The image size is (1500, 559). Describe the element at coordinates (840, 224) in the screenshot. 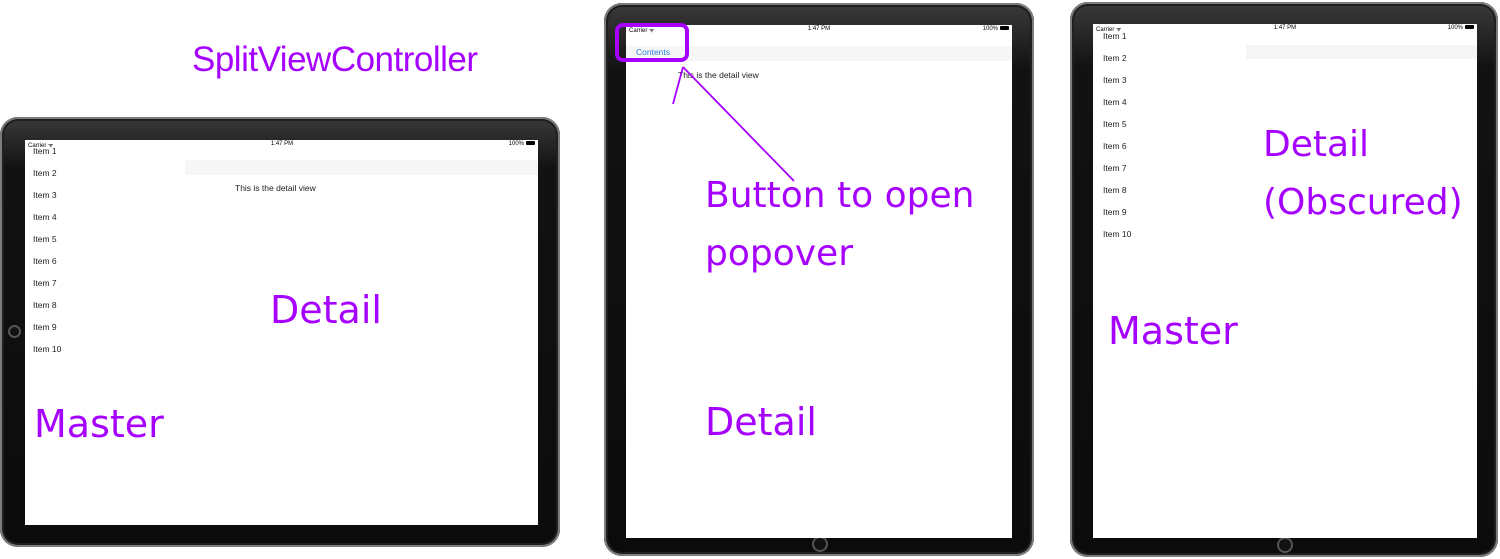

I see `annotation-button-to-open-popover: Button to open popover` at that location.